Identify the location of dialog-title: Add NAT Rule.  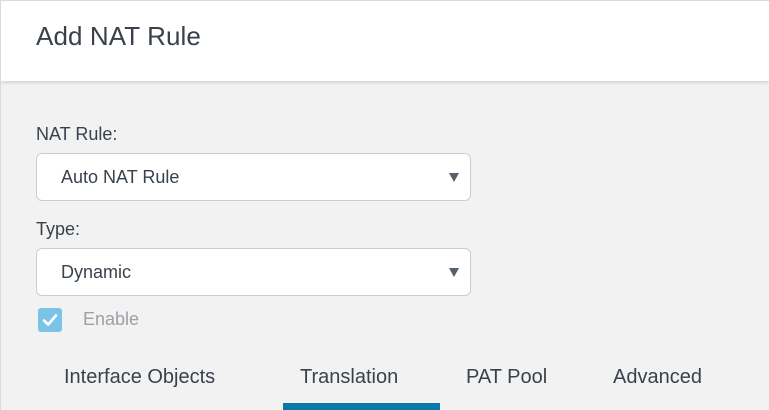
(118, 36).